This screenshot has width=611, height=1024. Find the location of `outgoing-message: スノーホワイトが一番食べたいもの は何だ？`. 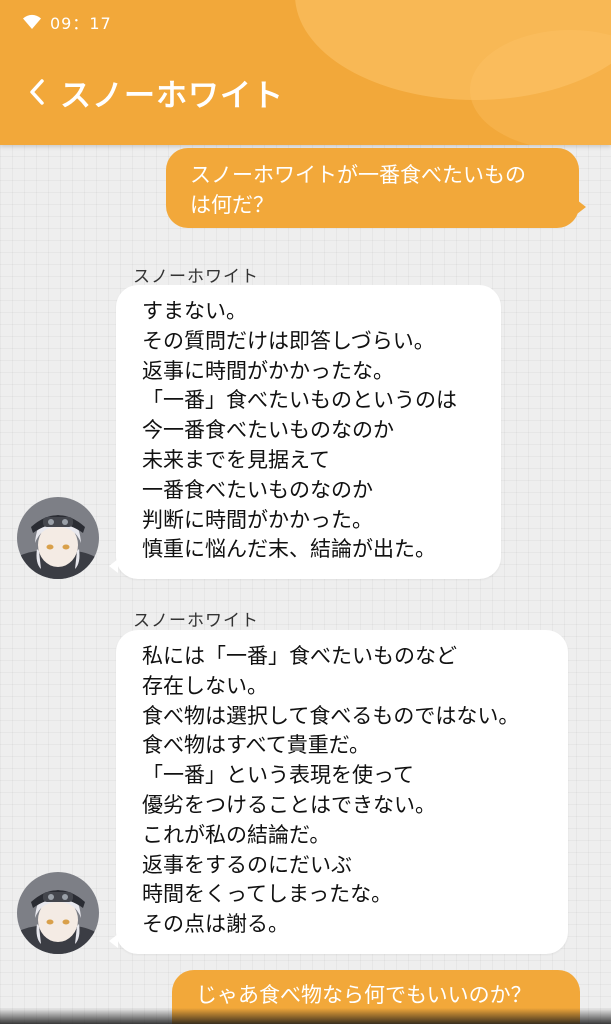

outgoing-message: スノーホワイトが一番食べたいもの は何だ？ is located at coordinates (376, 188).